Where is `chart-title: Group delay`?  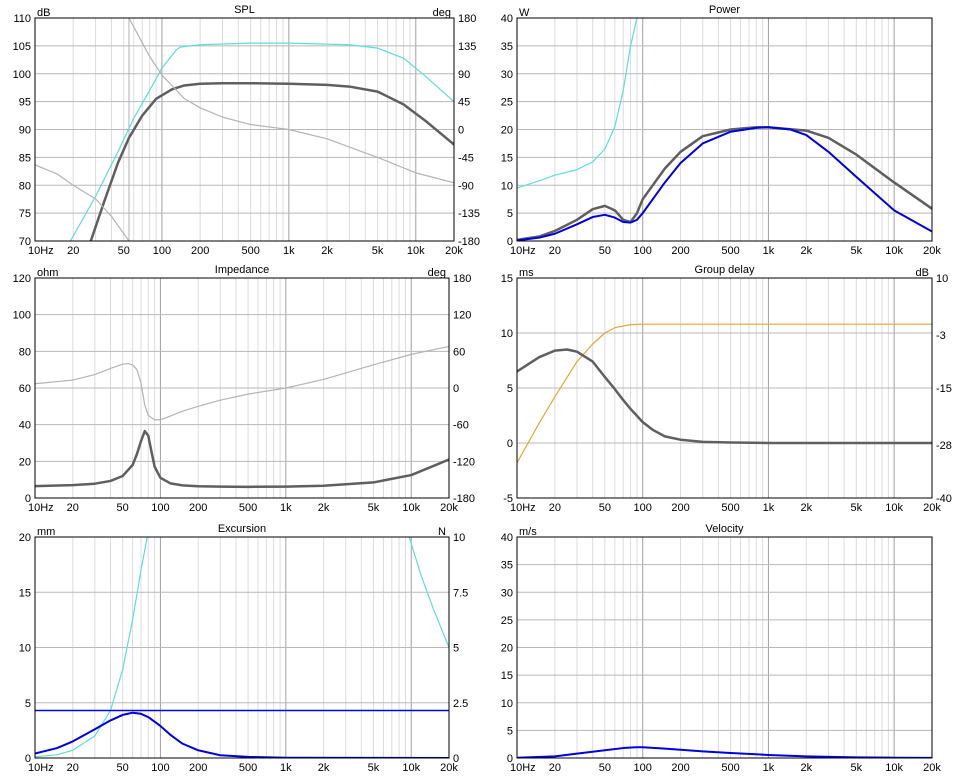 chart-title: Group delay is located at coordinates (725, 270).